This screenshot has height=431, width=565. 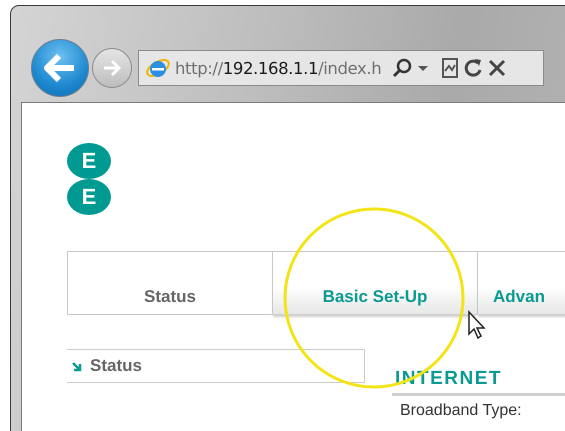 What do you see at coordinates (116, 366) in the screenshot?
I see `sidebar-item: Status` at bounding box center [116, 366].